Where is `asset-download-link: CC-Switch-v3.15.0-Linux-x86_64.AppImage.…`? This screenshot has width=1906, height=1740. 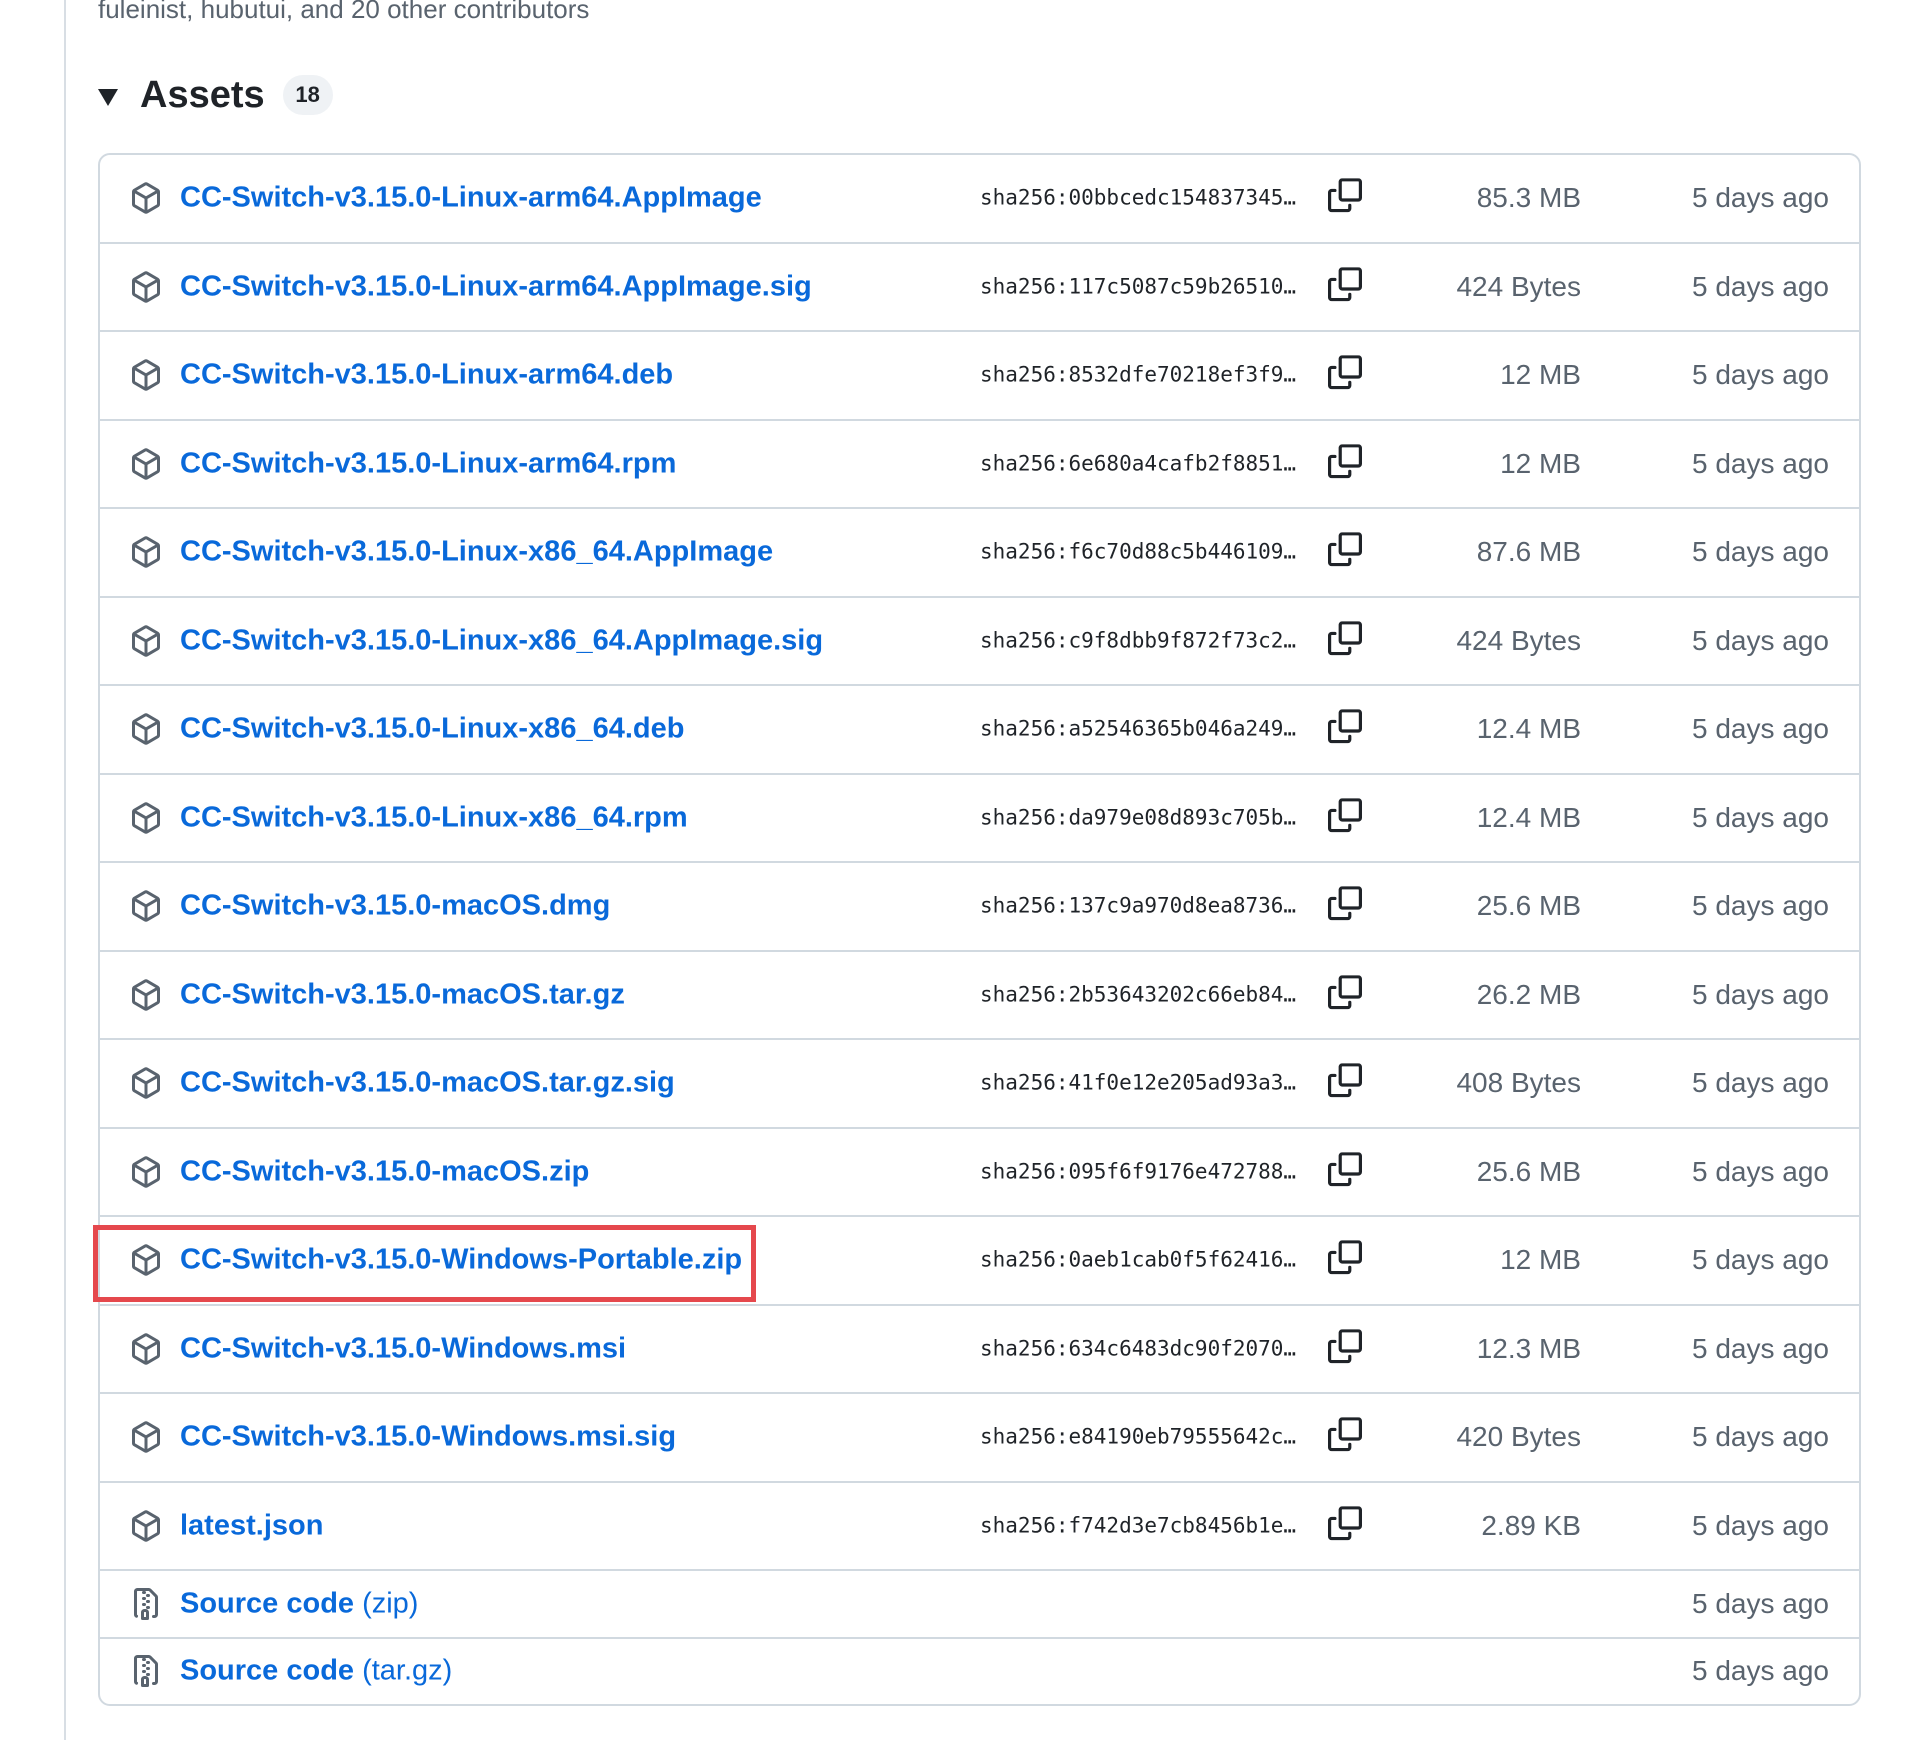
asset-download-link: CC-Switch-v3.15.0-Linux-x86_64.AppImage.… is located at coordinates (501, 640).